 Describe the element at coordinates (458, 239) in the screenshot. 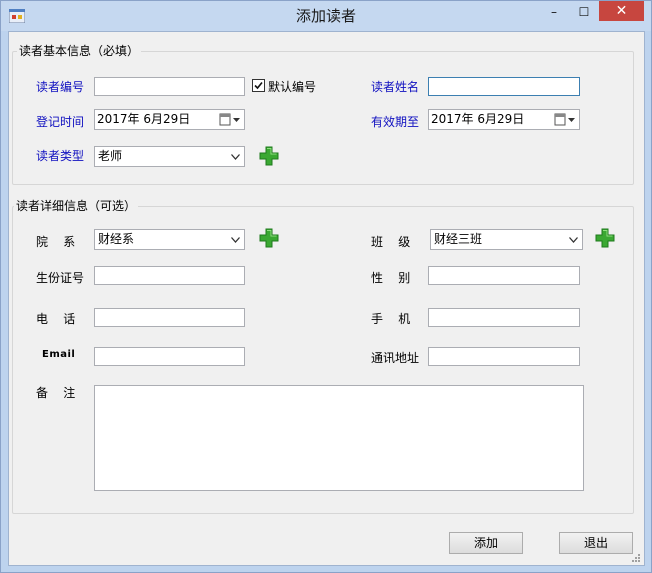

I see `class-value: 财经三班` at that location.